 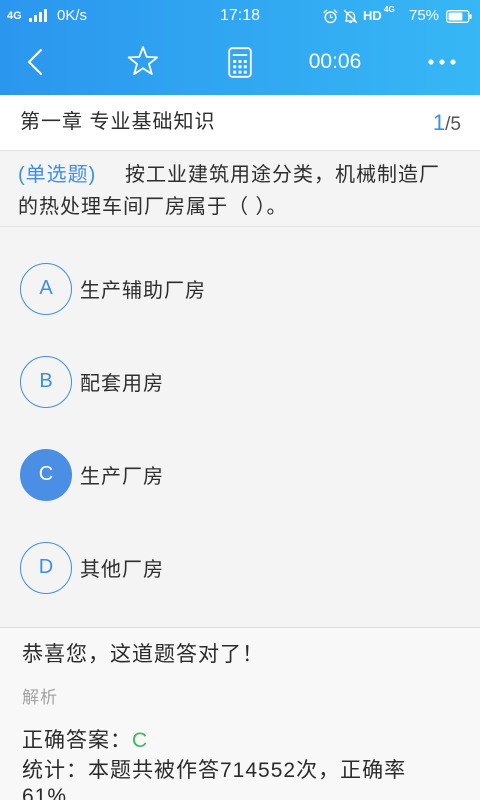 What do you see at coordinates (214, 770) in the screenshot?
I see `stats-line: 统计：本题共被作答714552次，正确率` at bounding box center [214, 770].